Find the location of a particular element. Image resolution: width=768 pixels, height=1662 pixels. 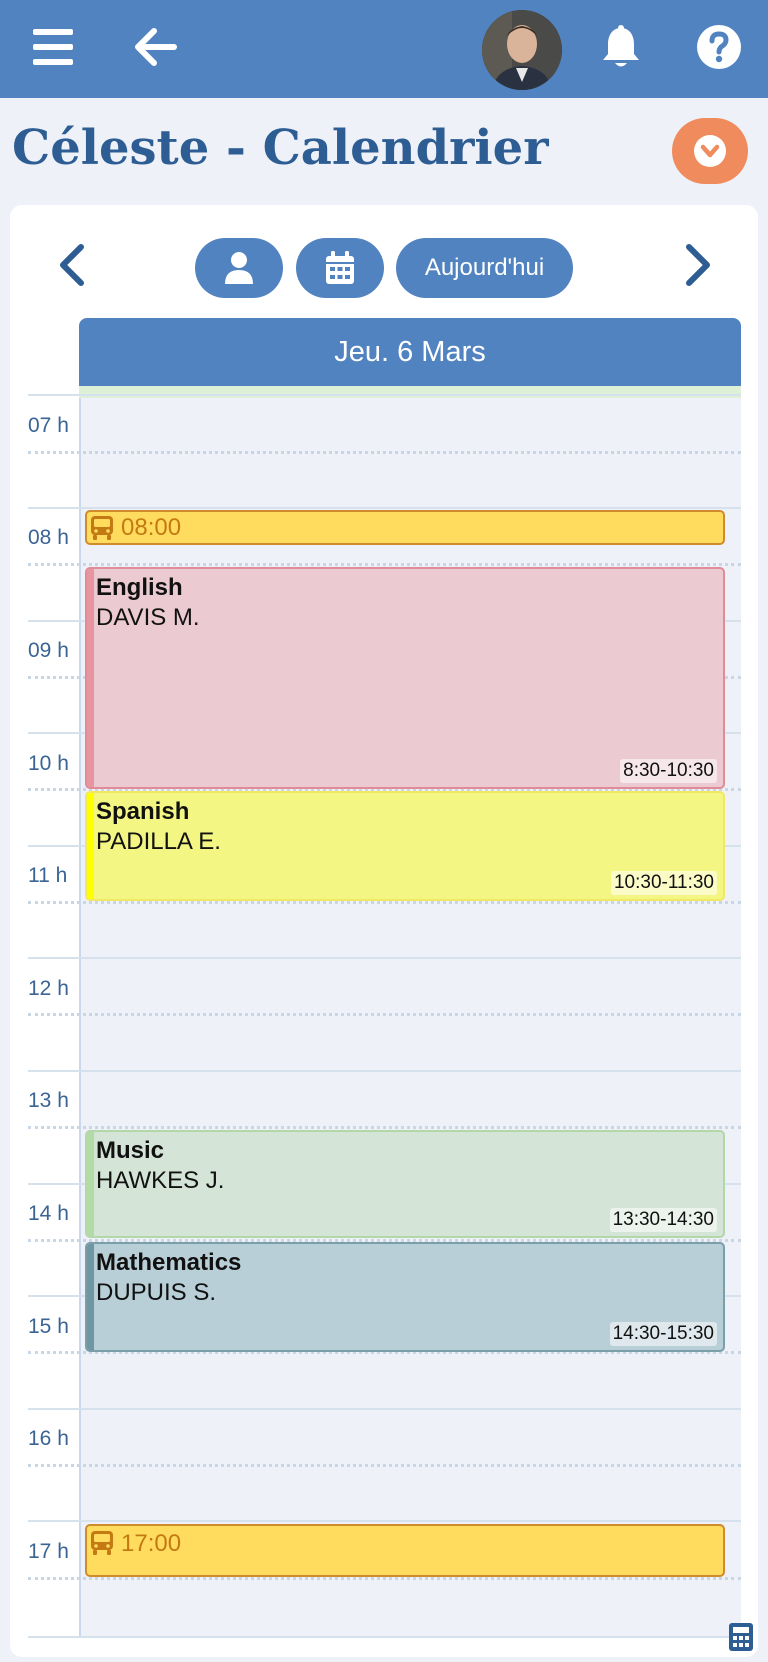

calendar-view-button is located at coordinates (340, 268).